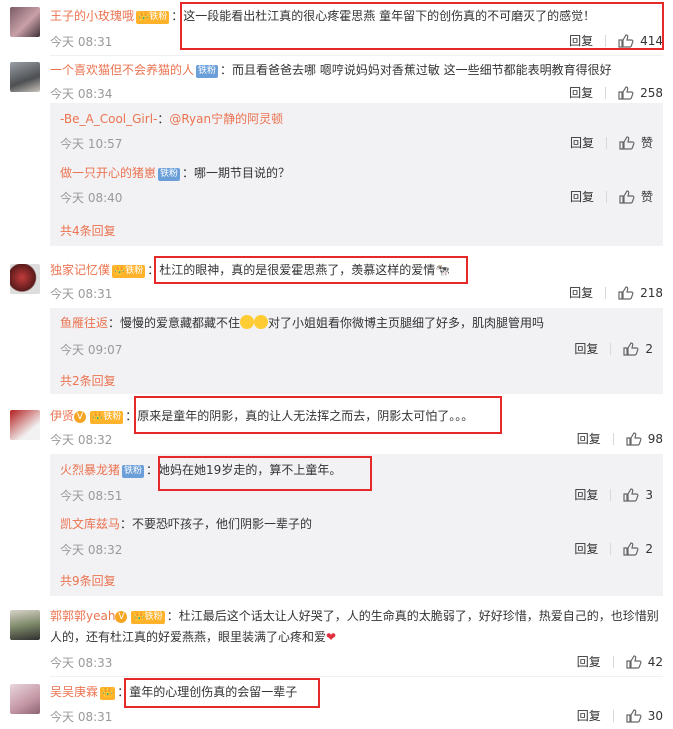 Image resolution: width=673 pixels, height=729 pixels. I want to click on reply-text: 慢慢的爱意藏都藏不住, so click(180, 323).